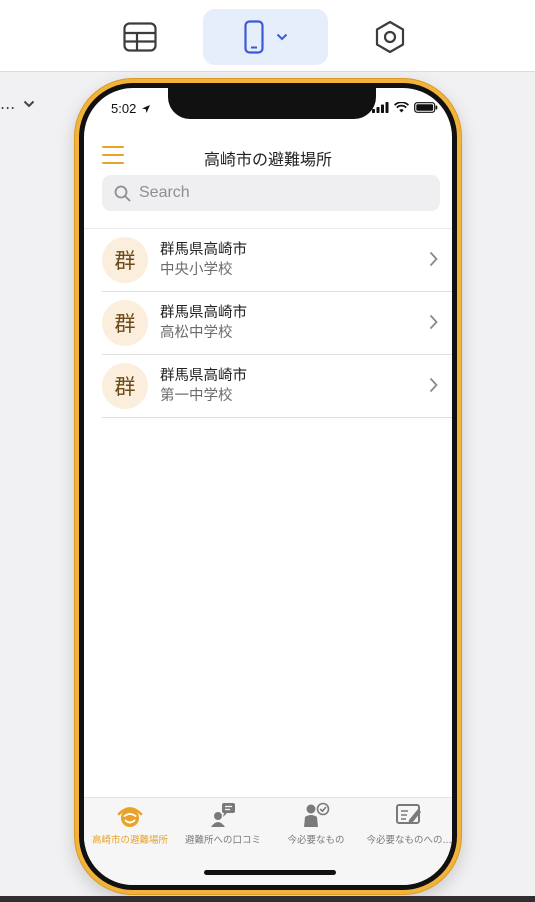  What do you see at coordinates (272, 103) in the screenshot?
I see `phone-notch` at bounding box center [272, 103].